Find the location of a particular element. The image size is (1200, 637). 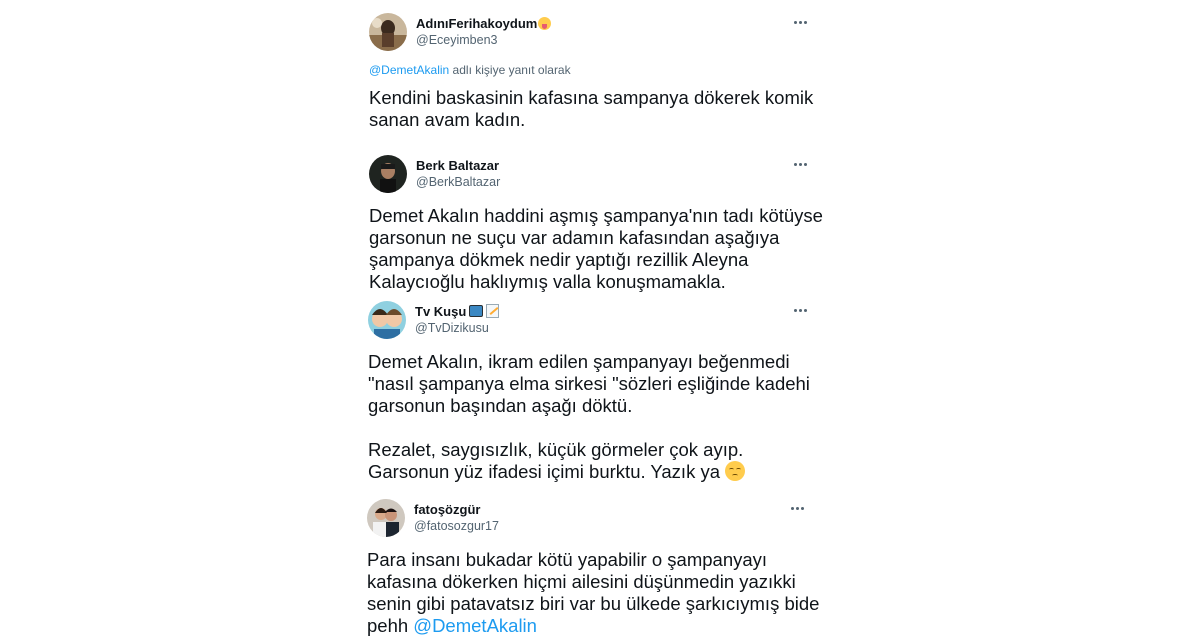

reply-mention-link: @DemetAkalin is located at coordinates (409, 70).